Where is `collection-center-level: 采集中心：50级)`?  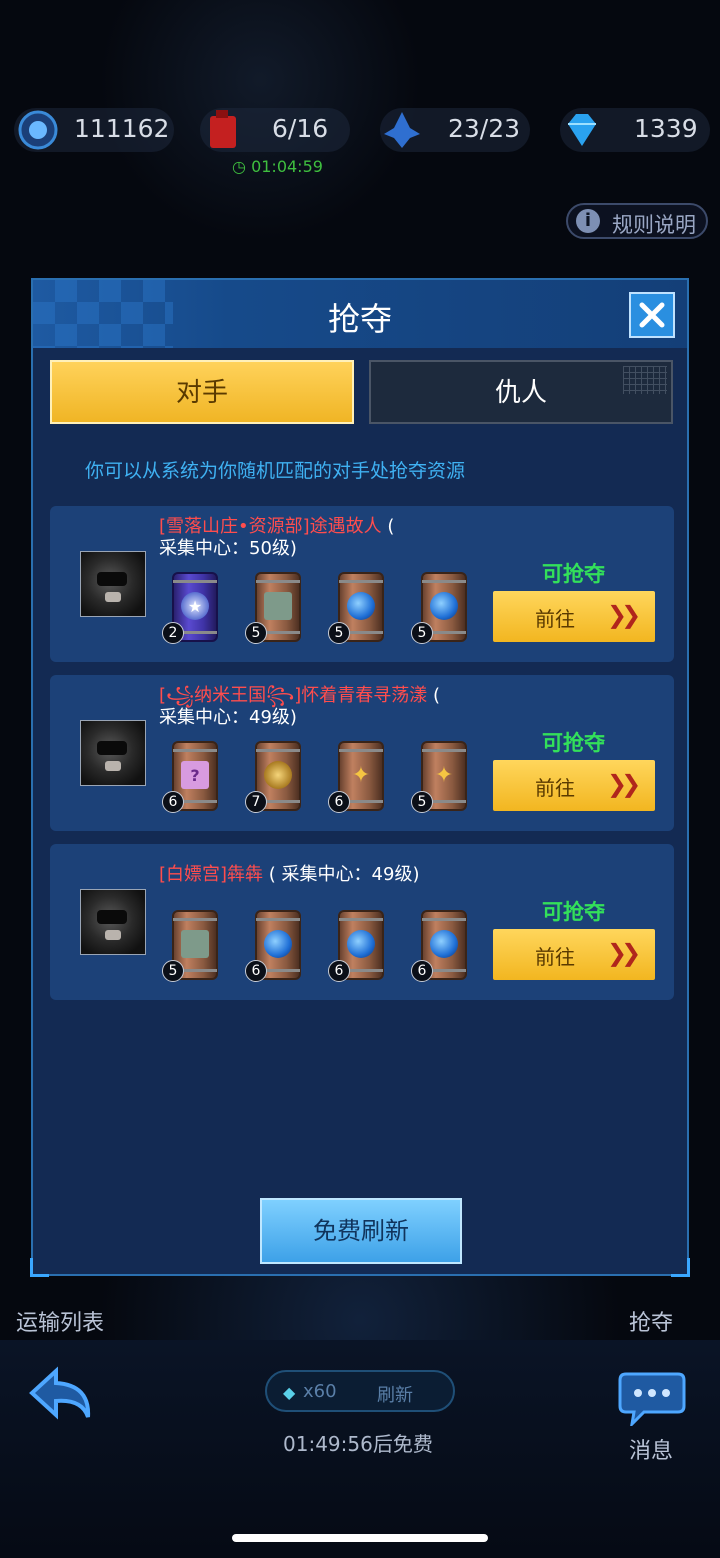 collection-center-level: 采集中心：50级) is located at coordinates (228, 548).